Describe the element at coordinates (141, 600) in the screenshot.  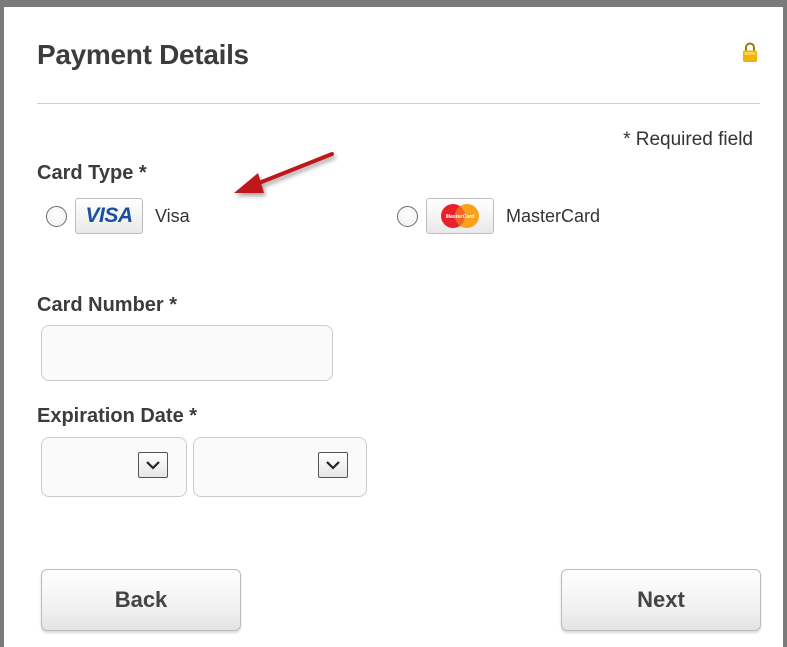
I see `back-button: Back` at that location.